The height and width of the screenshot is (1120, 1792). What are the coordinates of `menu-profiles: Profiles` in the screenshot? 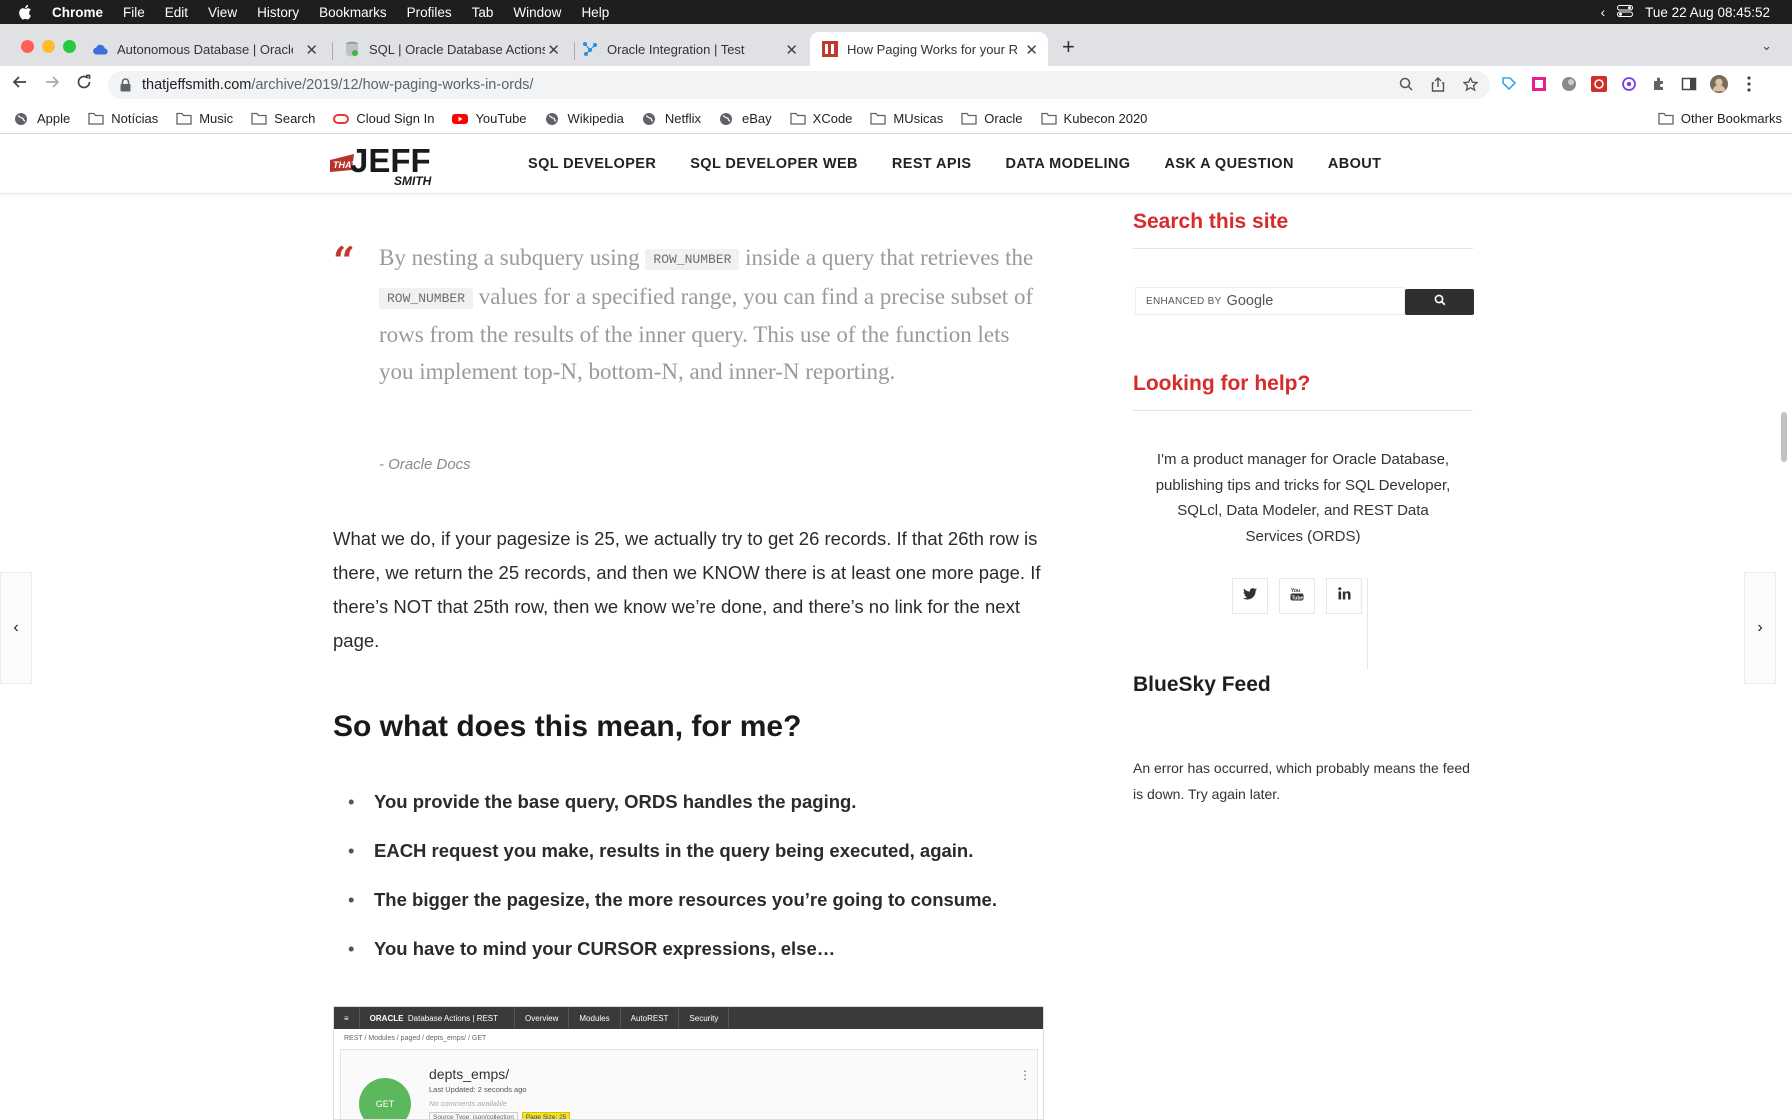 It's located at (429, 12).